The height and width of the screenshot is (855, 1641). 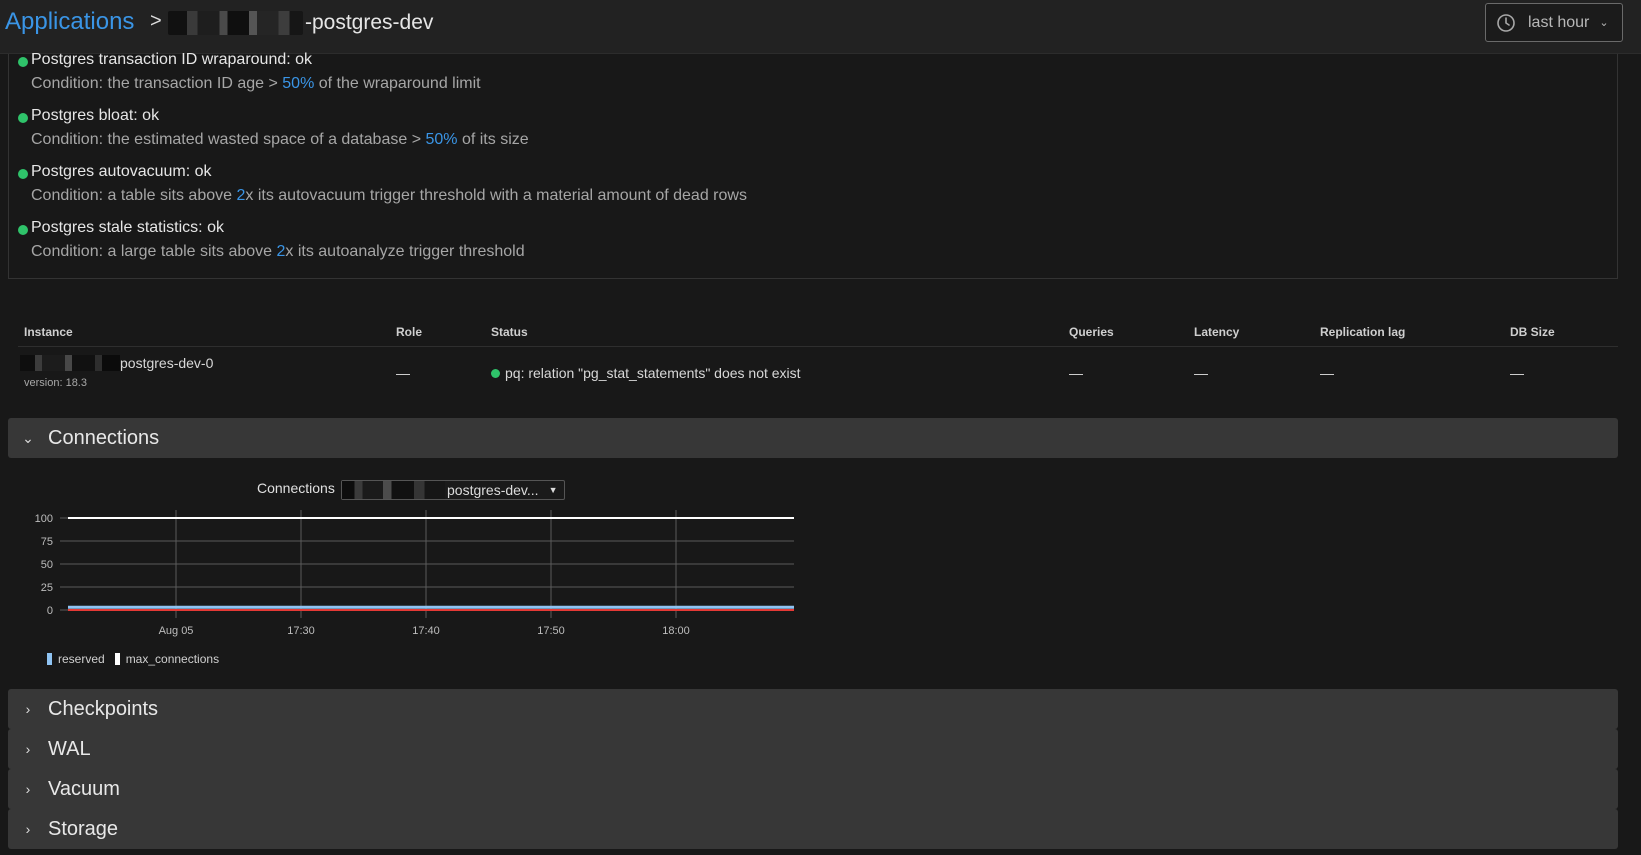 I want to click on breadcrumb-current-app: -postgres-dev, so click(x=300, y=23).